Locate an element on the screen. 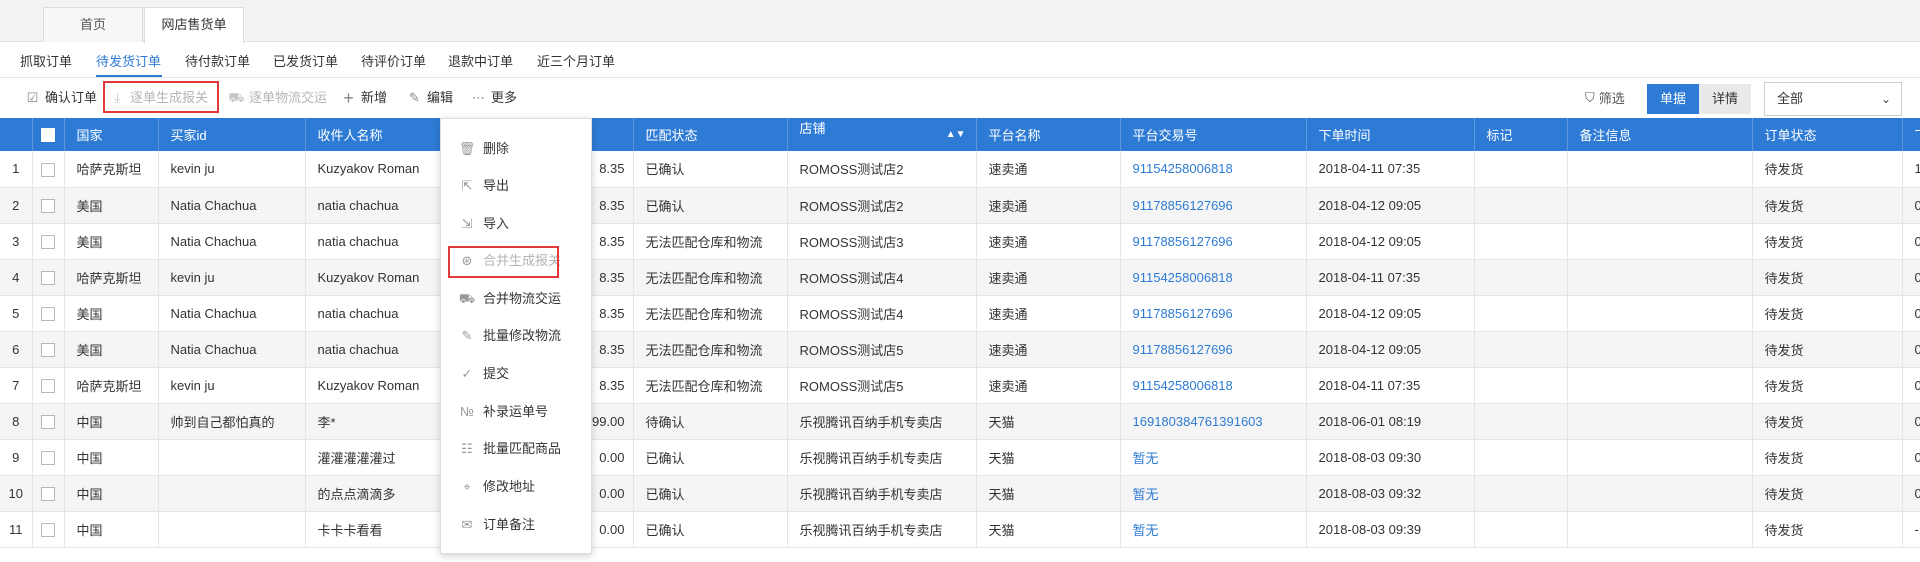 The image size is (1920, 562). list-check-icon: ☷ is located at coordinates (467, 448).